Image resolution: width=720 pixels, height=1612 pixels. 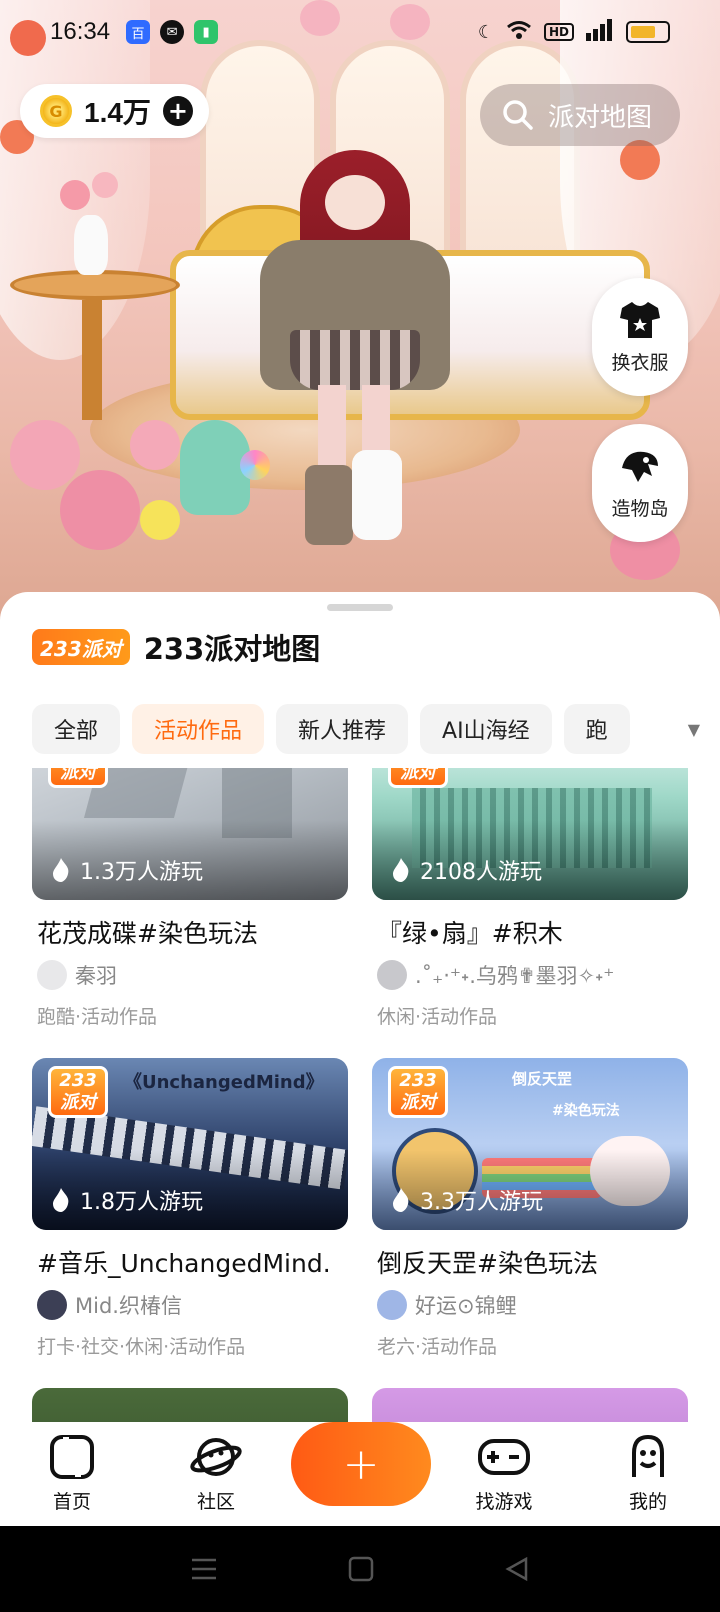 I want to click on chevron-down-icon: ▼, so click(x=693, y=729).